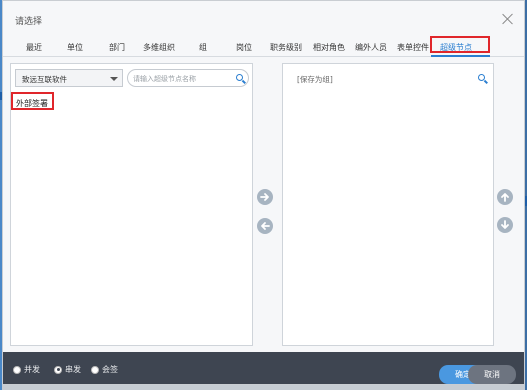 The width and height of the screenshot is (527, 390). I want to click on tab-multi-dimensional-org: 多维组织, so click(159, 47).